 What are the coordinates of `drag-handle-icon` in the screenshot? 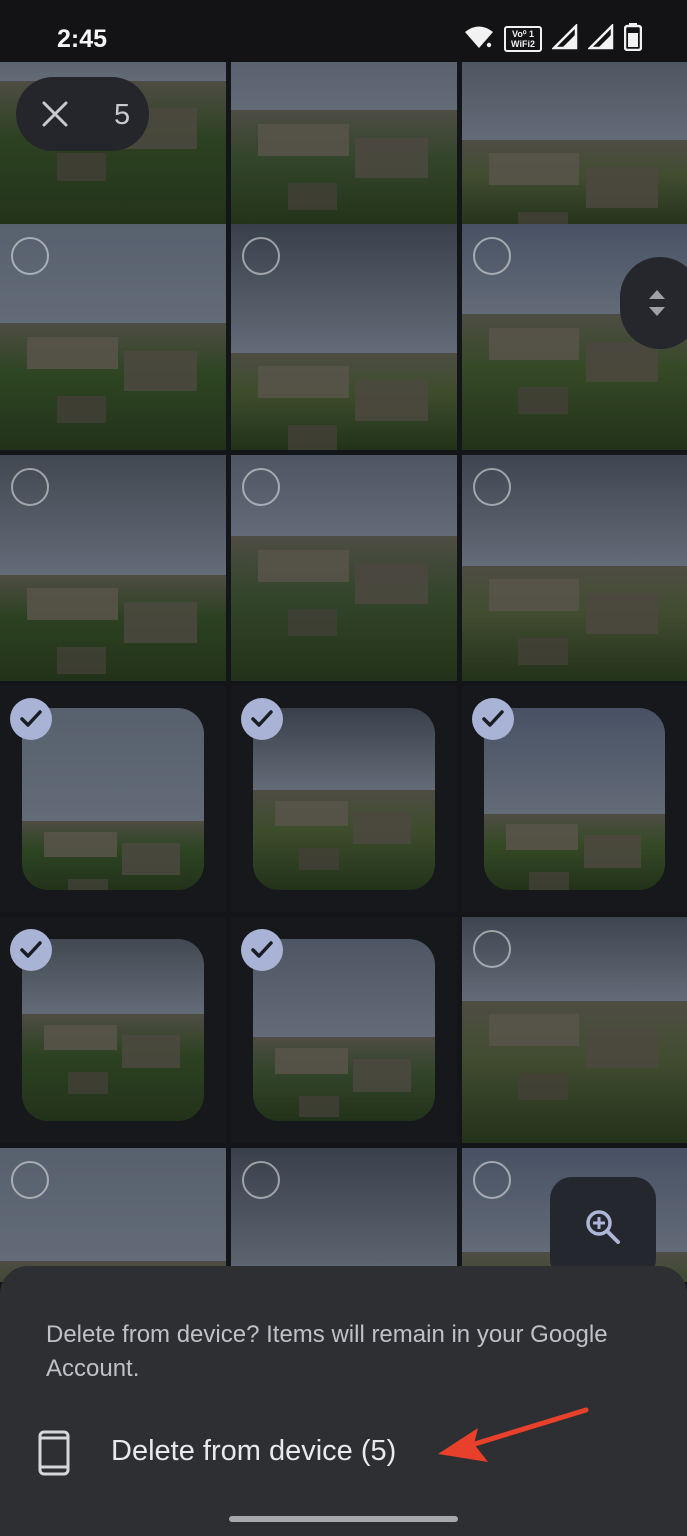 It's located at (657, 305).